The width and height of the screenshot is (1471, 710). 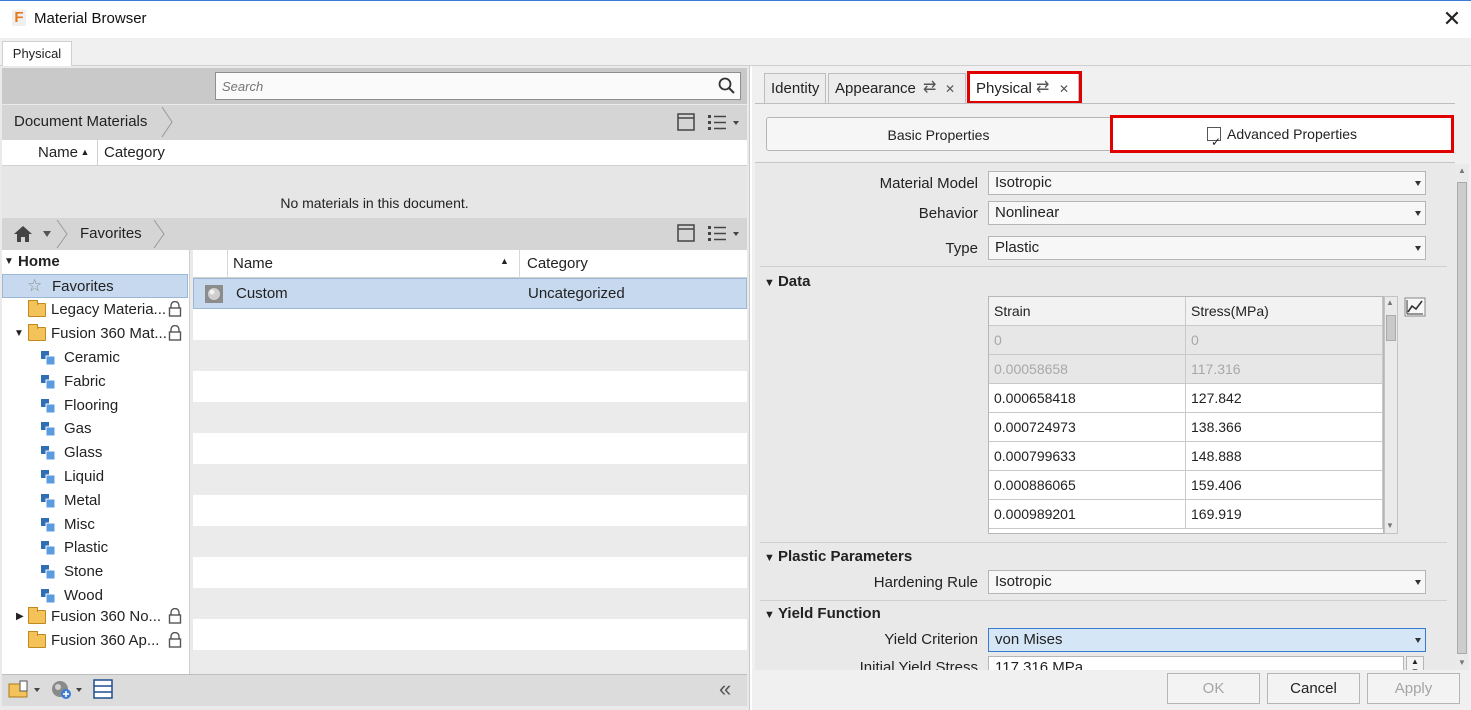 I want to click on breadcrumb-document-materials: Document Materials, so click(x=80, y=122).